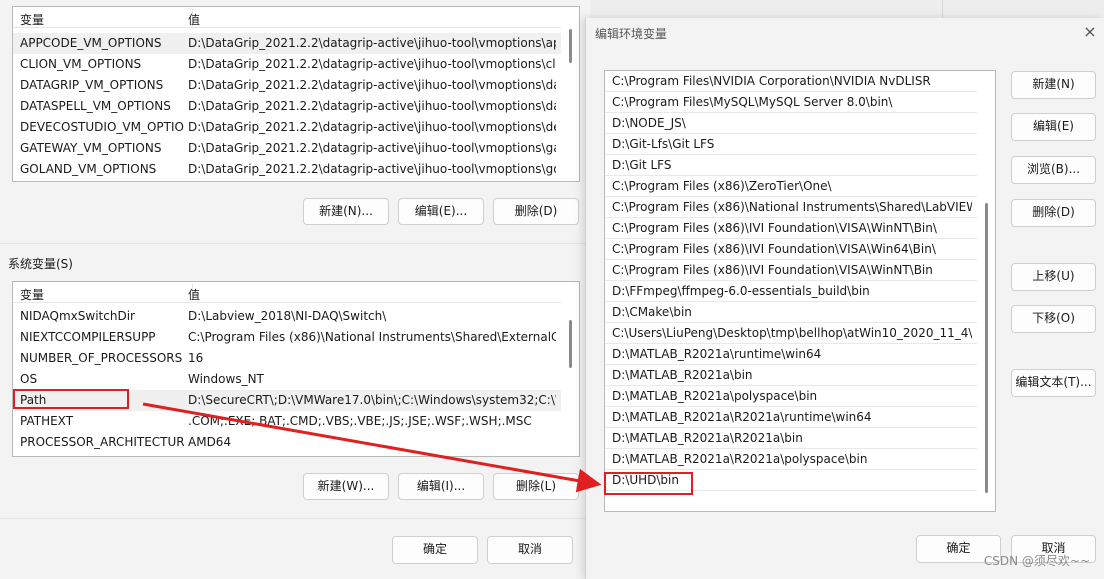 This screenshot has width=1104, height=579. Describe the element at coordinates (1036, 561) in the screenshot. I see `watermark: CSDN @须尽欢~~` at that location.